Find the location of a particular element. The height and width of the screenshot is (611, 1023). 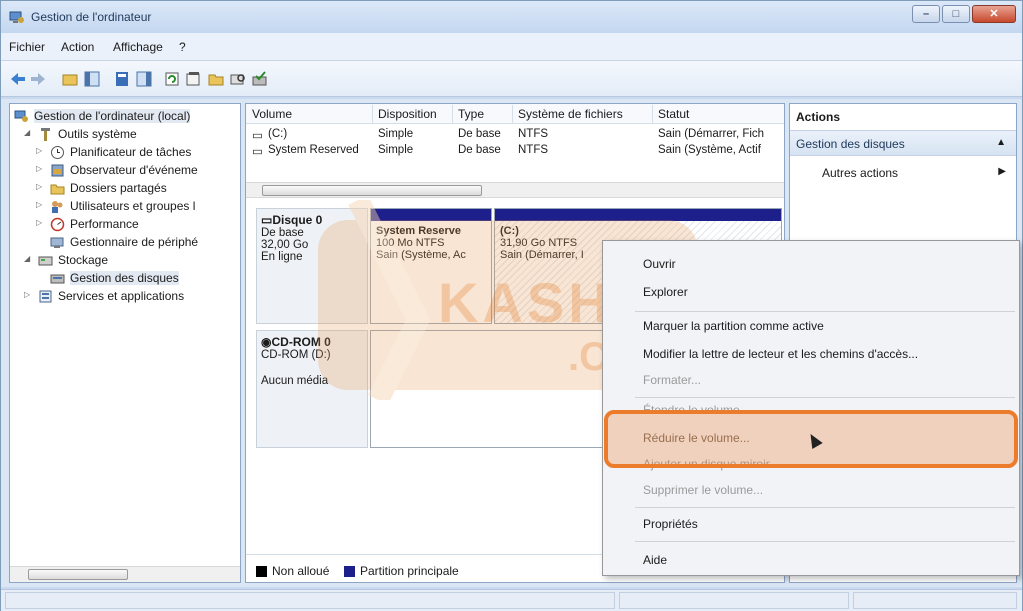

tree-item-task-scheduler: ▷ Planificateur de tâches is located at coordinates (137, 153).